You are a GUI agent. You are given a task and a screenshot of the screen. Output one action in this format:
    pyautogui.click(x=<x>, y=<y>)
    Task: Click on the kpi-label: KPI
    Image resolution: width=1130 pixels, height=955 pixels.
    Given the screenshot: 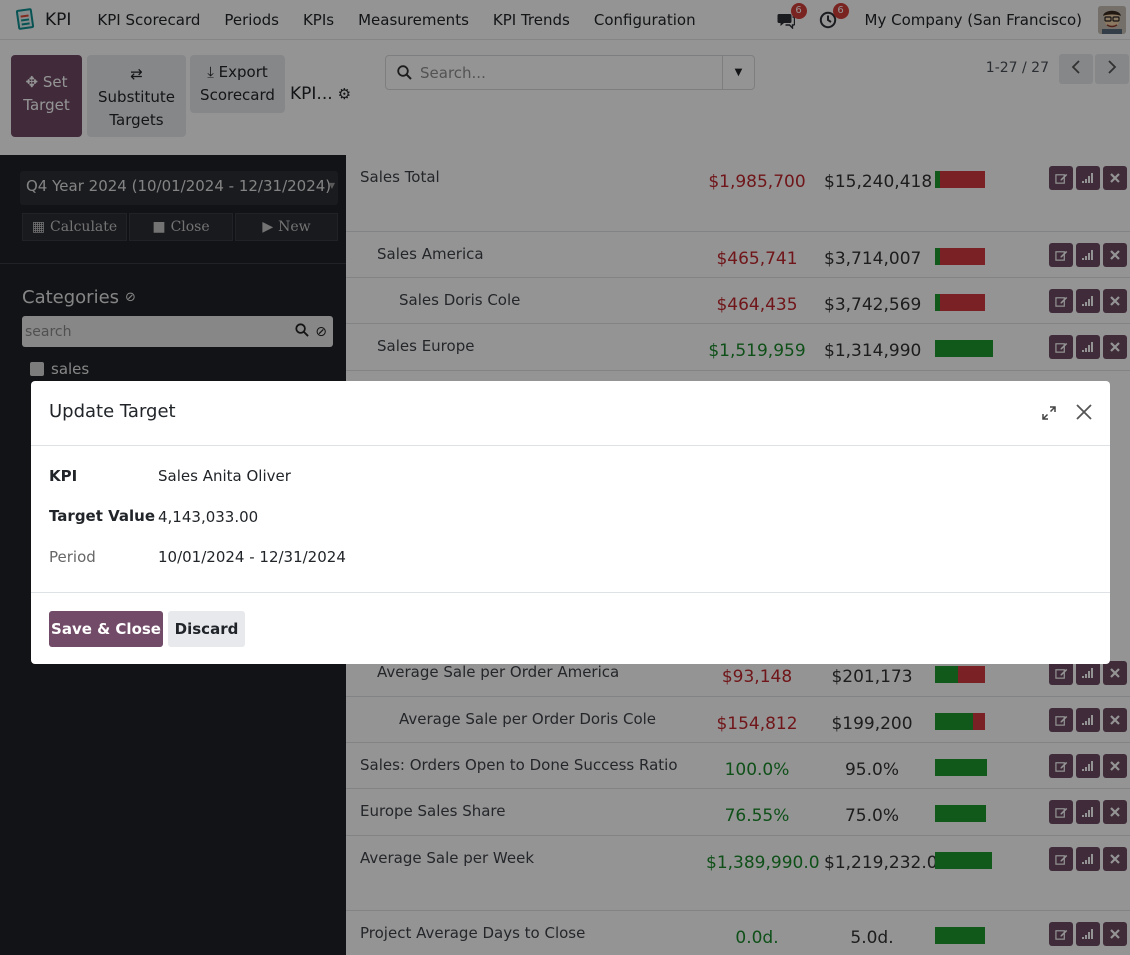 What is the action you would take?
    pyautogui.click(x=63, y=476)
    